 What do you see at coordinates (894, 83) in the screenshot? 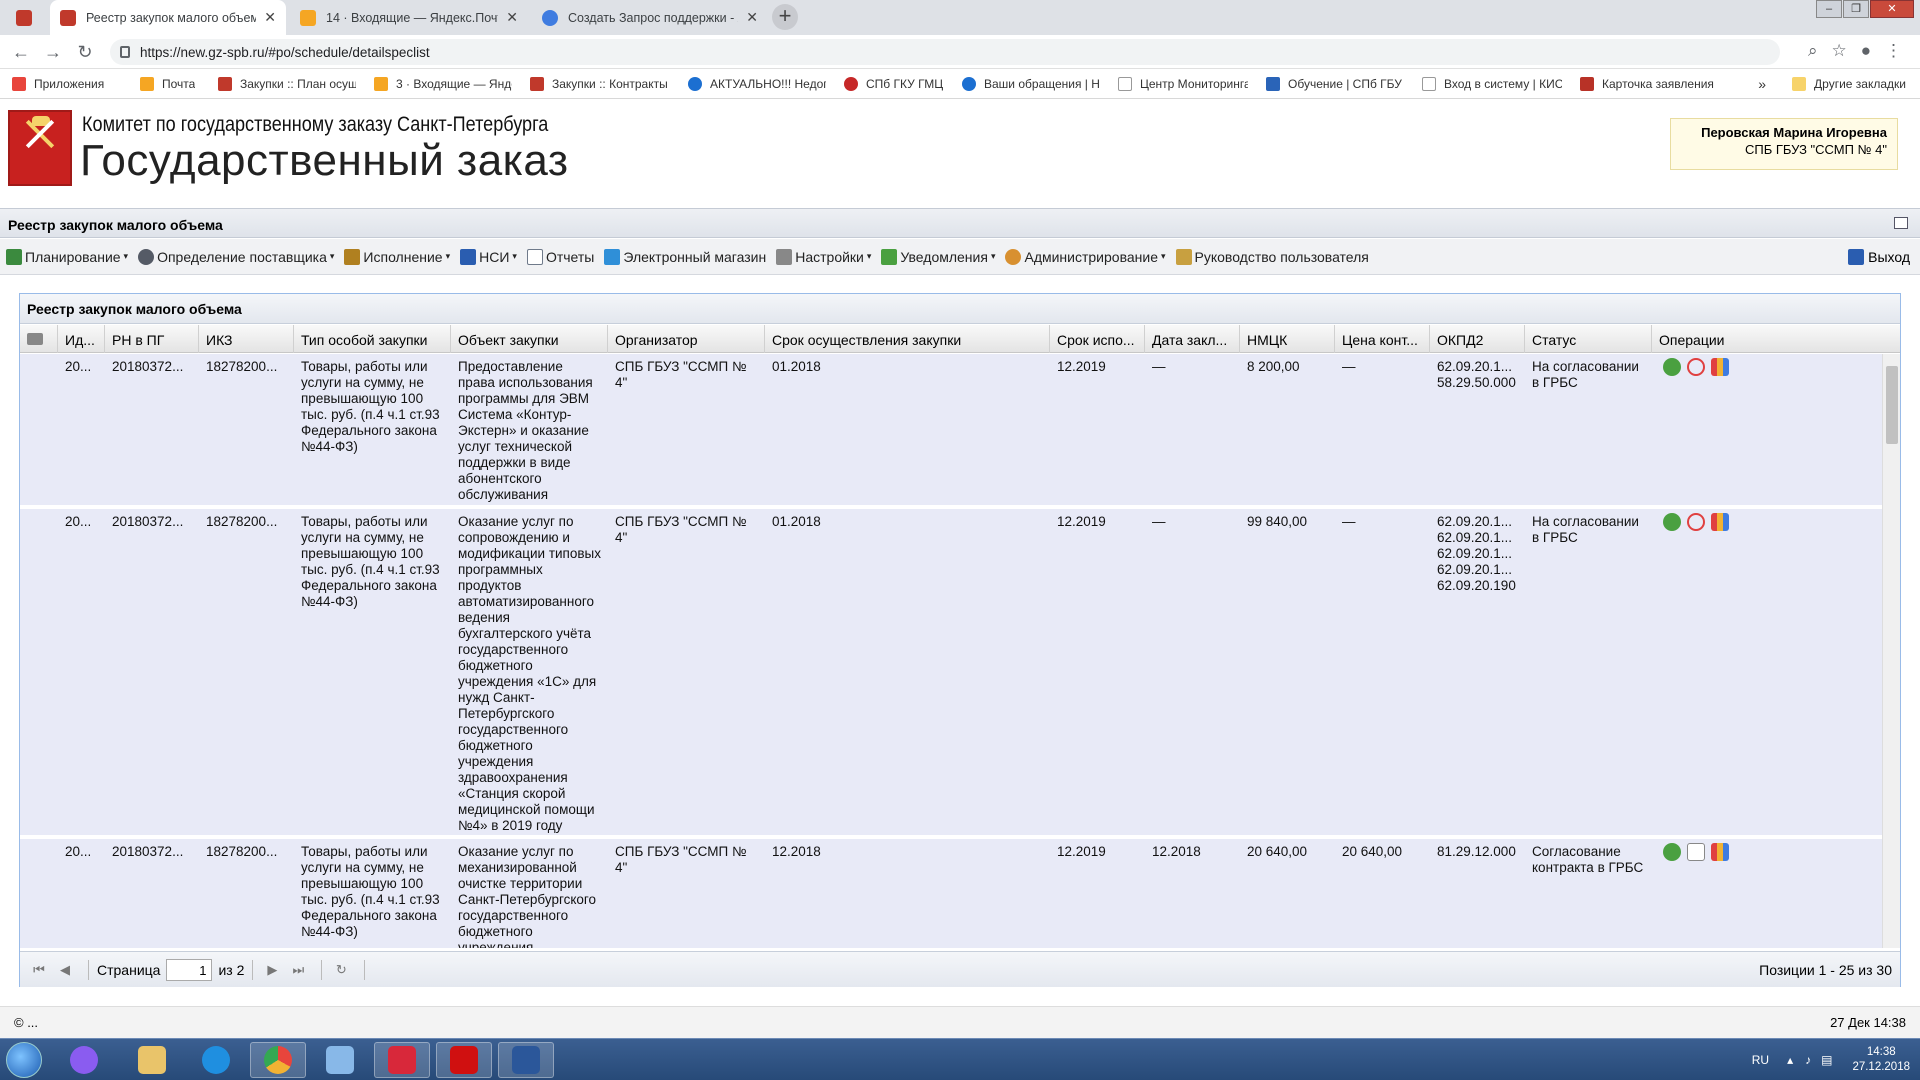
I see `bookmark-gmc: СПб ГКУ ГМЦ` at bounding box center [894, 83].